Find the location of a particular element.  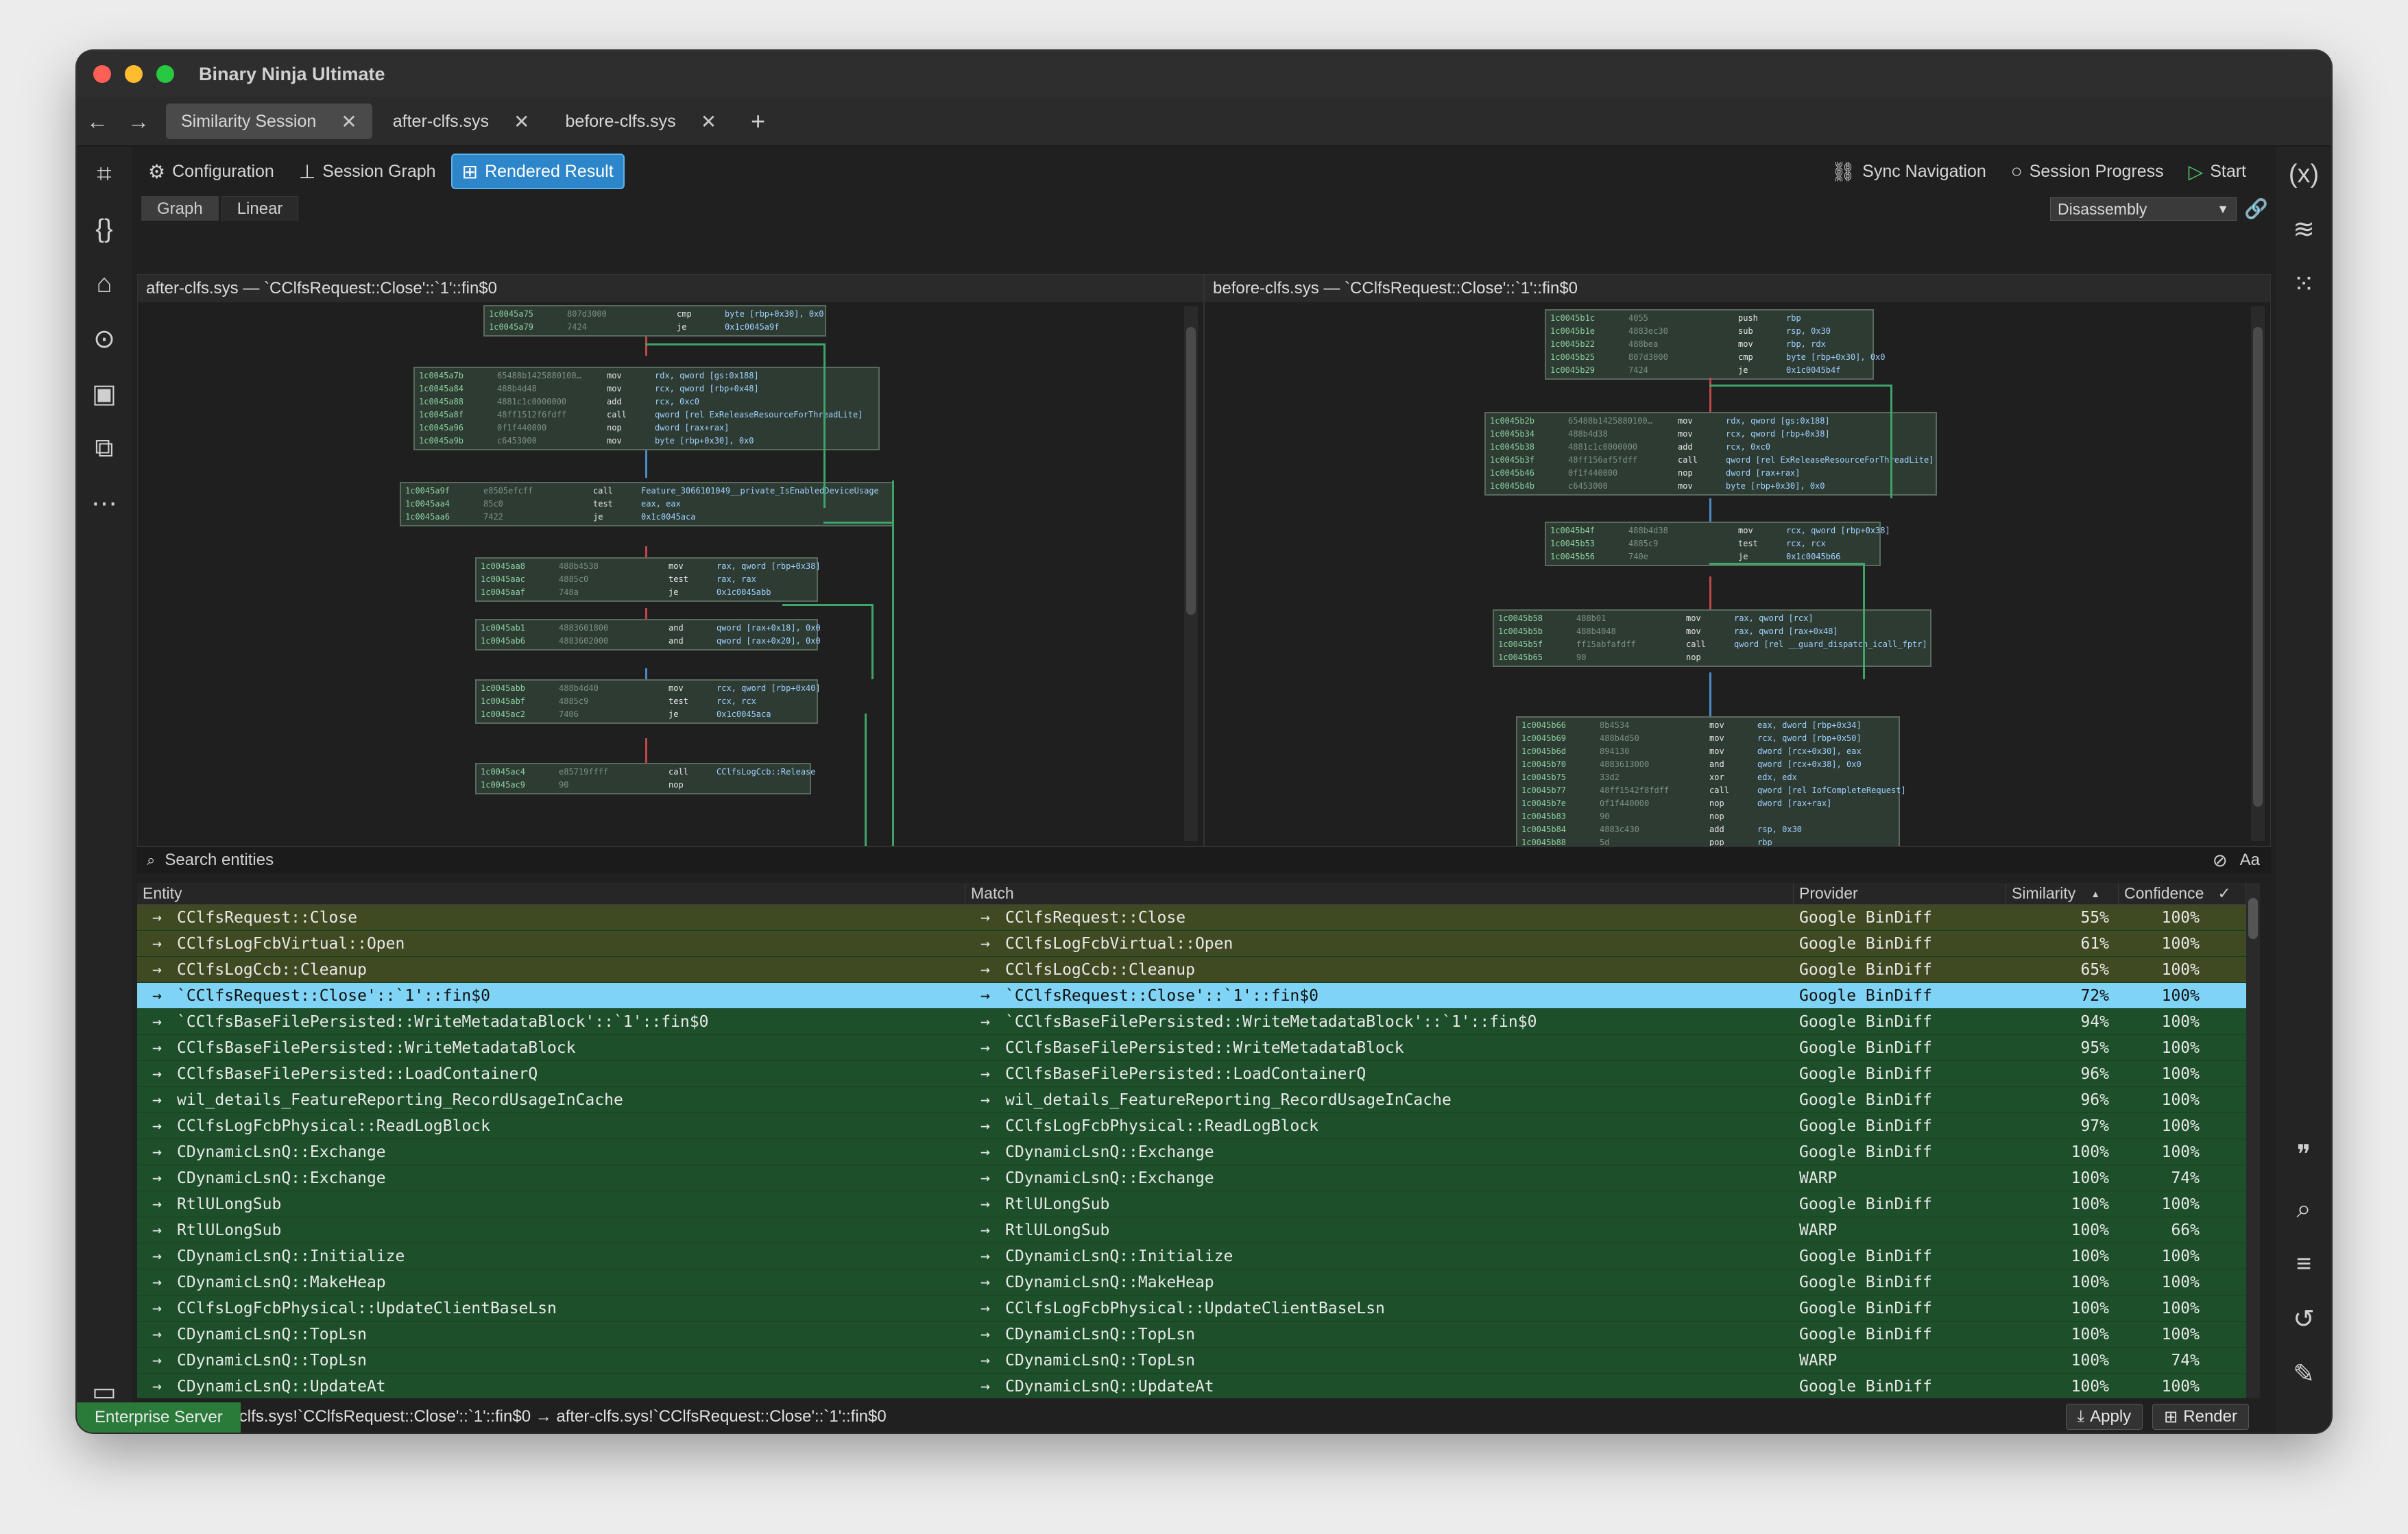

instruction-line: 1c0045a9b c6453000 mov byte [rbp+0x30], 0x0 is located at coordinates (646, 441).